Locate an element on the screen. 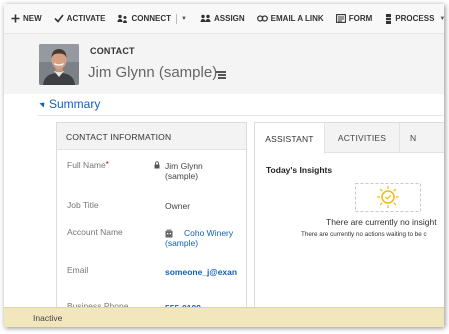  account-line2: (sample) is located at coordinates (182, 243).